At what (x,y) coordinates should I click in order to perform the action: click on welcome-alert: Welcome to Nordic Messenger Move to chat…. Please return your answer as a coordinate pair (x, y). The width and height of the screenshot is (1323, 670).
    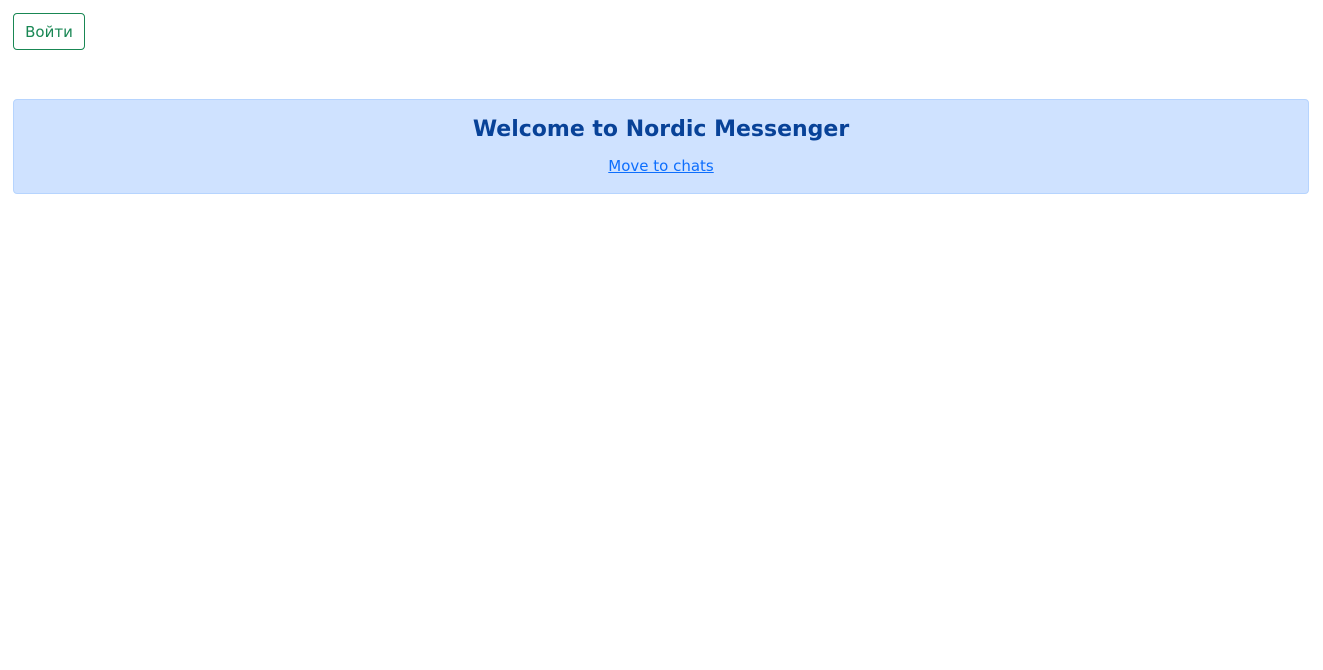
    Looking at the image, I should click on (661, 146).